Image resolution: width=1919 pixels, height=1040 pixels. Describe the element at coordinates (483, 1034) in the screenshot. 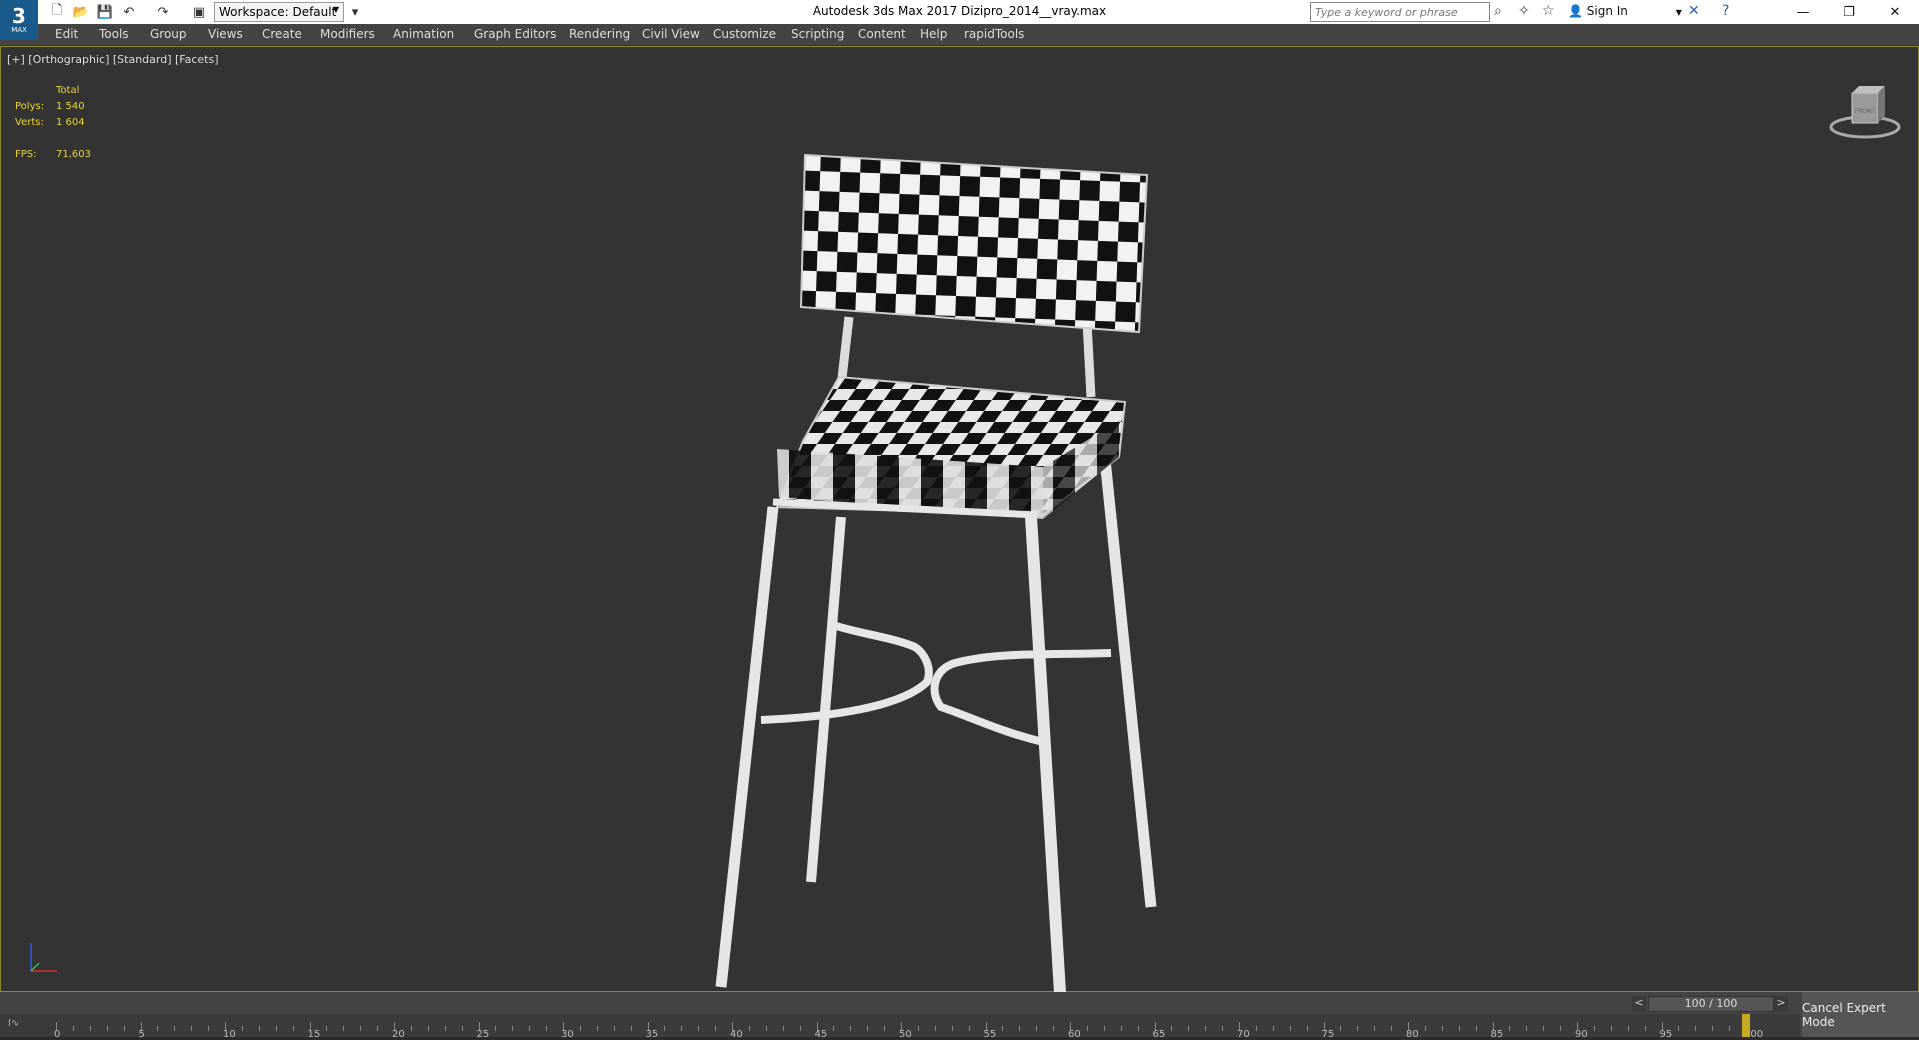

I see `timeline-tick-label: 25` at that location.